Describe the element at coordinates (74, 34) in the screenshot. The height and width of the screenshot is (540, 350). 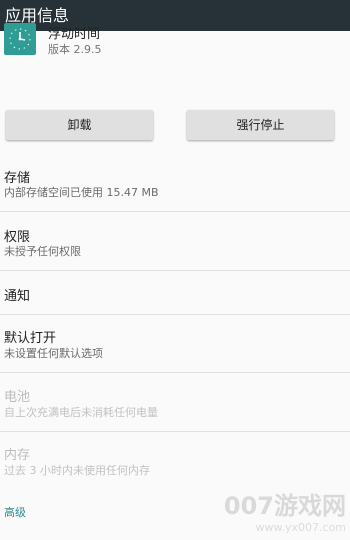
I see `app-name: 浮动时间` at that location.